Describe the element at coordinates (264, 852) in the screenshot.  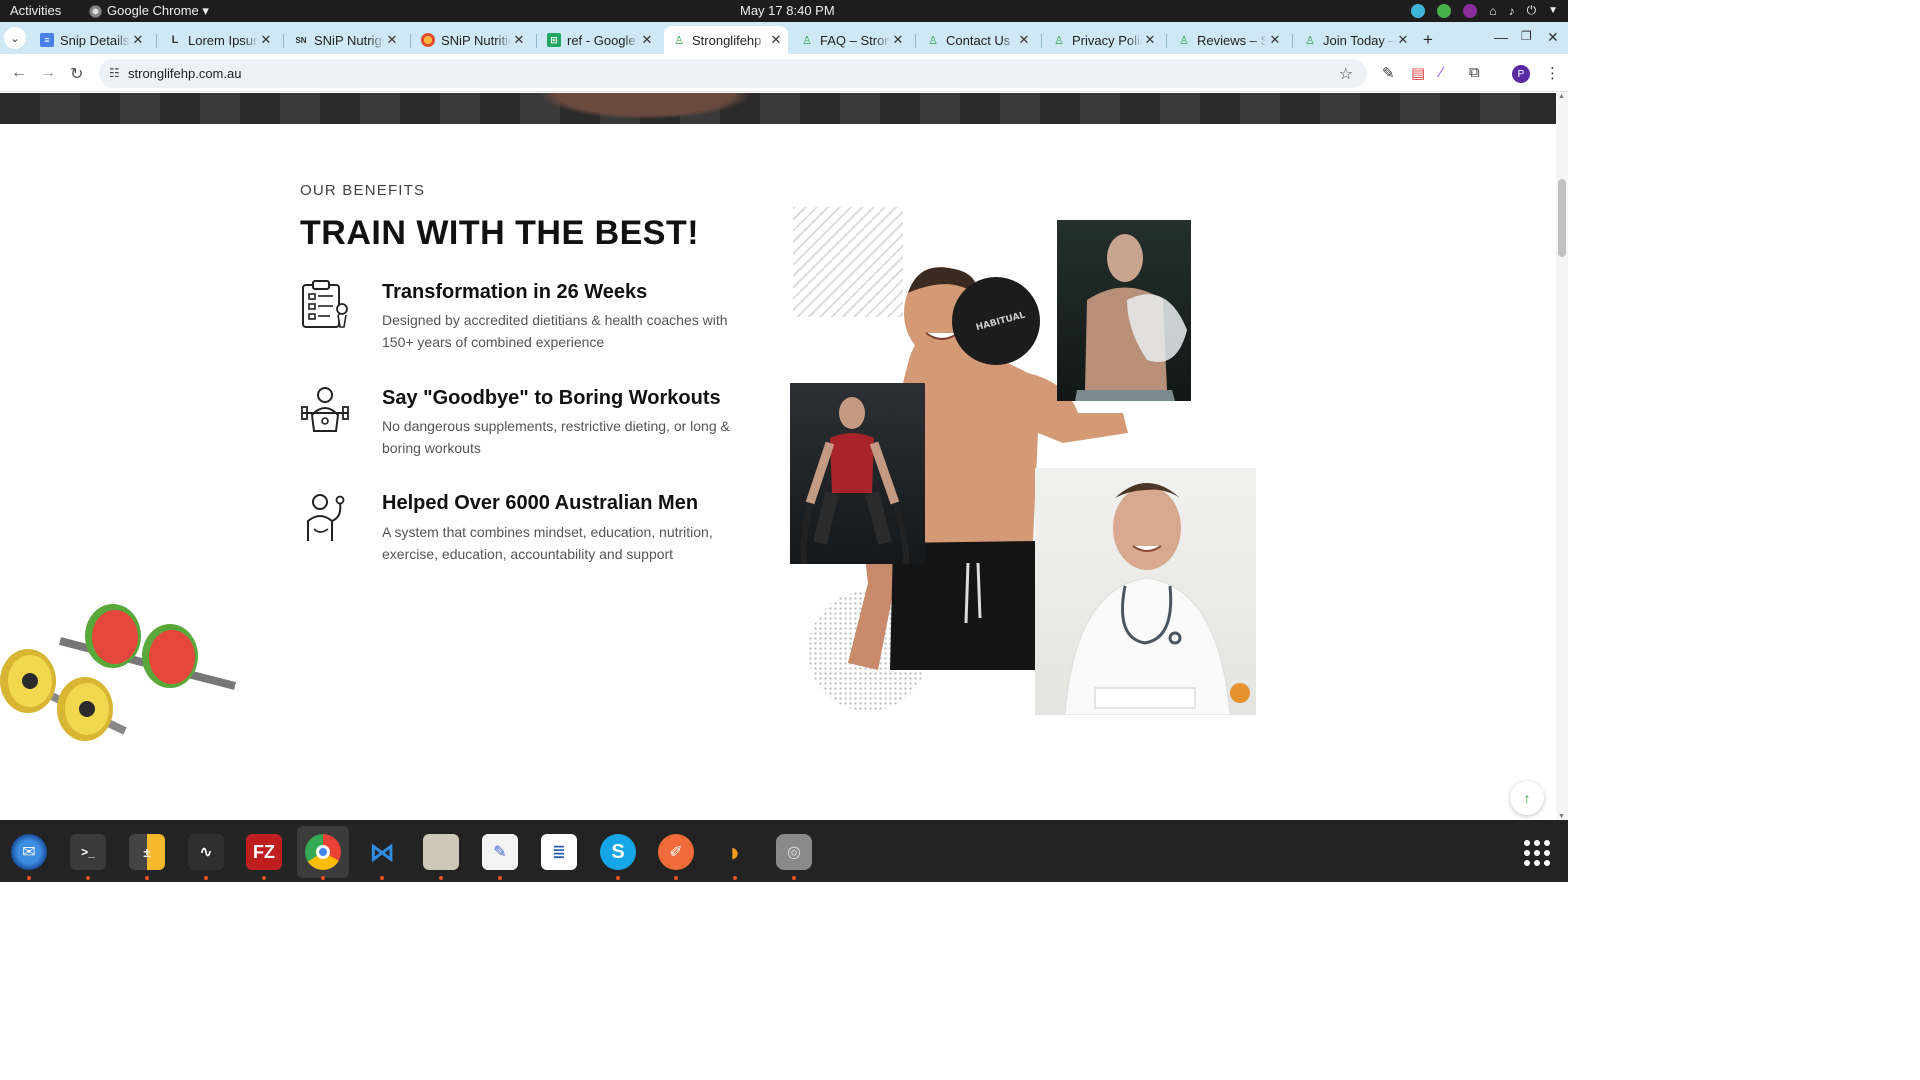
I see `filezilla-icon: FZ` at that location.